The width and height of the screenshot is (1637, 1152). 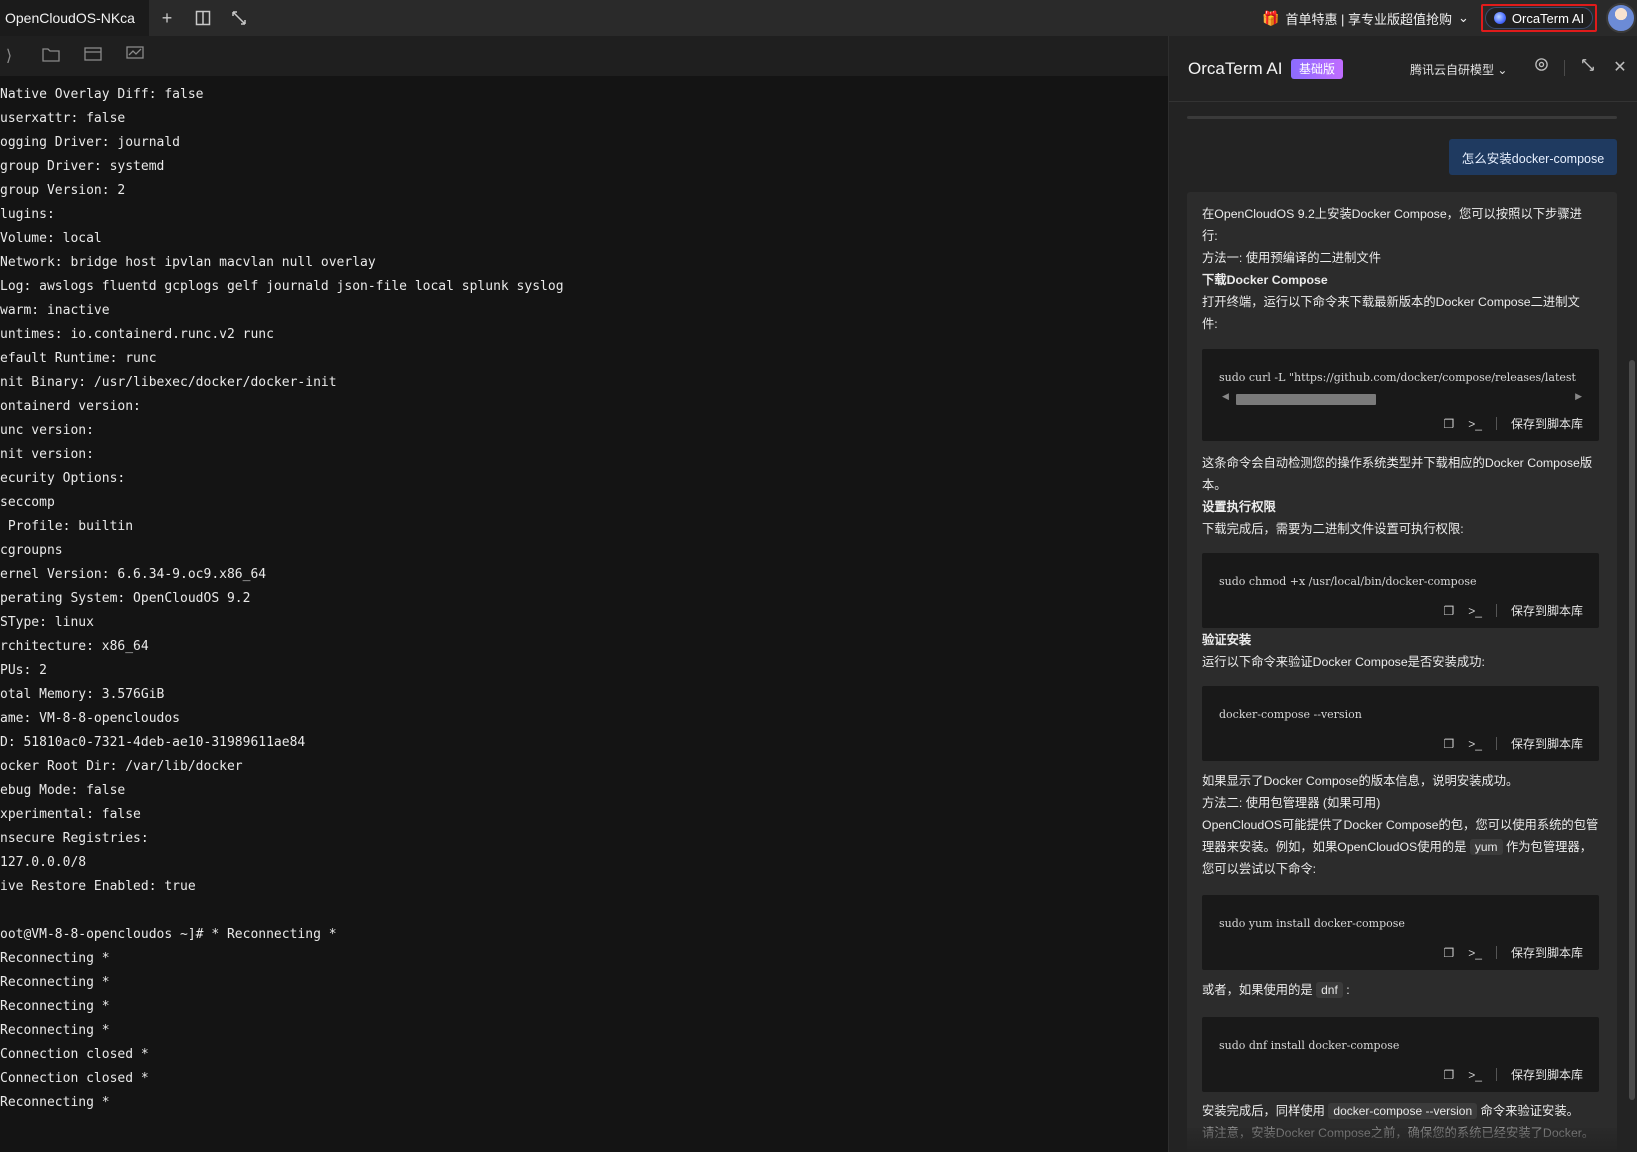 I want to click on panel-title: OrcaTerm AI, so click(x=1235, y=68).